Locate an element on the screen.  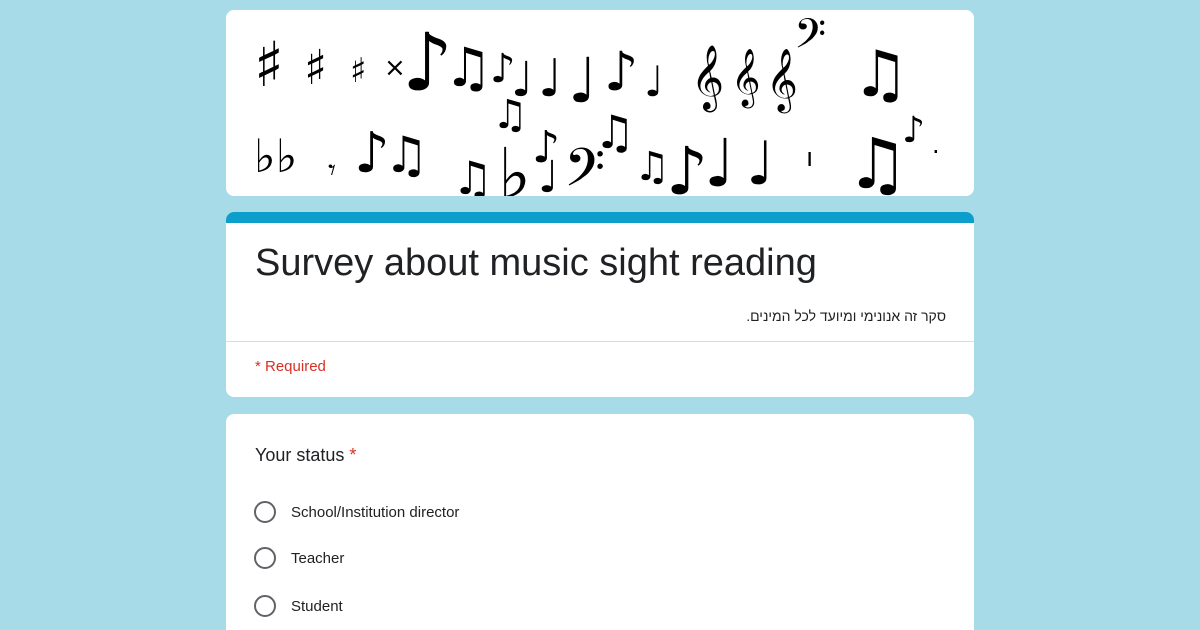
half-note-icon: ♩ is located at coordinates (582, 80).